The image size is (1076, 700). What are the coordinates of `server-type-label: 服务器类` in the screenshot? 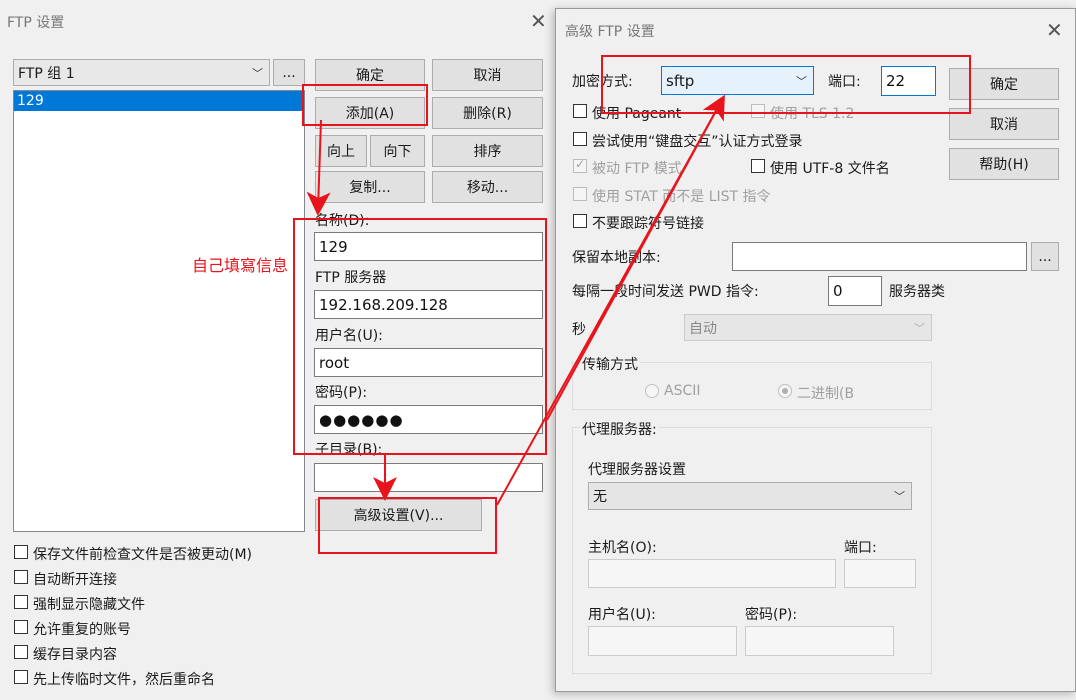 It's located at (917, 292).